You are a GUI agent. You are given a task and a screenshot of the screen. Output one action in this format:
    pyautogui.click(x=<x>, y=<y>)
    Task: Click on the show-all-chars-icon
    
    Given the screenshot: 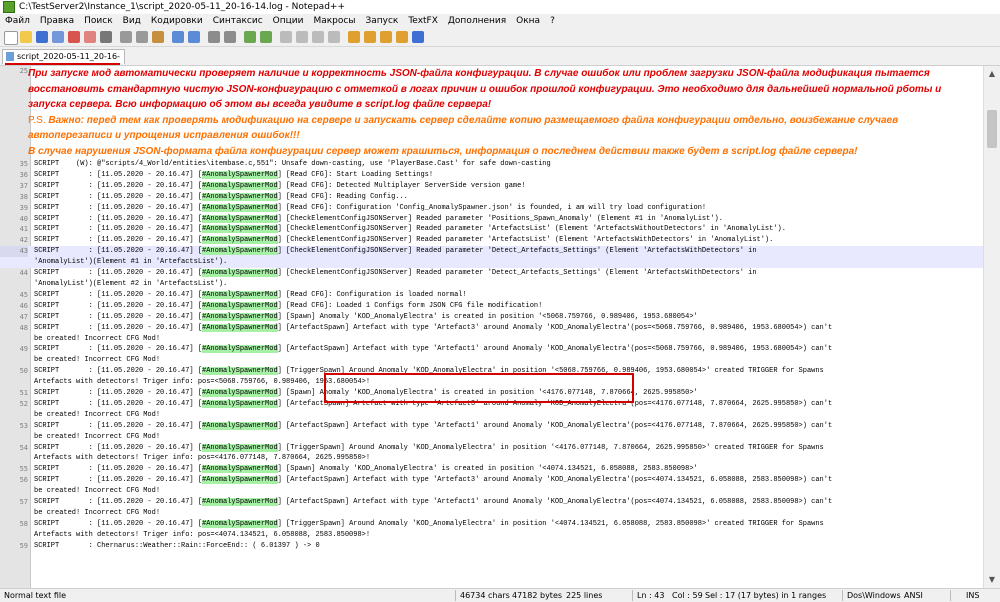 What is the action you would take?
    pyautogui.click(x=318, y=37)
    